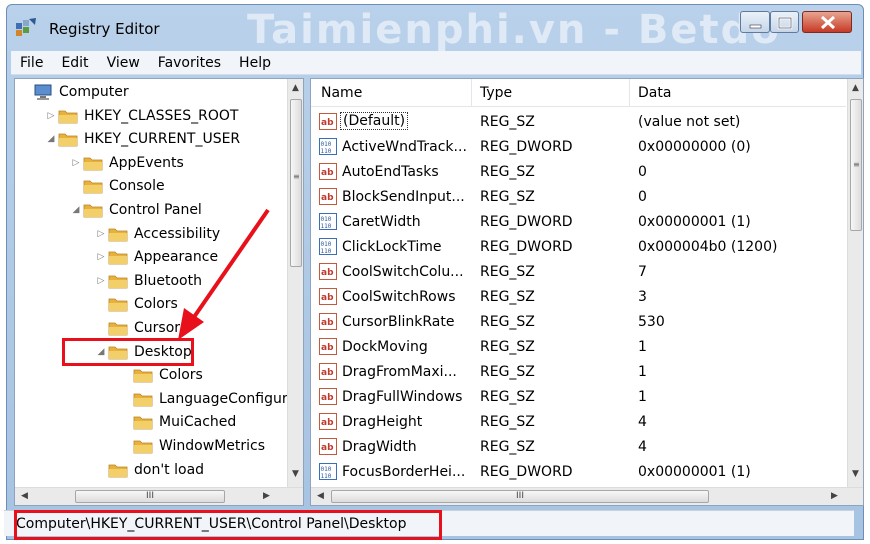  What do you see at coordinates (578, 222) in the screenshot?
I see `value-row: 010 110 CaretWidth REG_DWORD 0x00000001 (1)` at bounding box center [578, 222].